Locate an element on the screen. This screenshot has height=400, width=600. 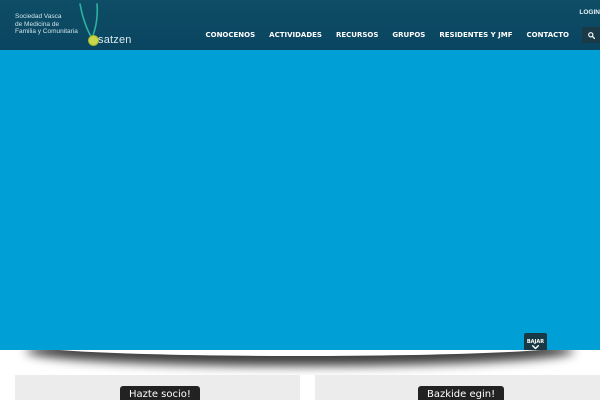
nav-item-grupos: GRUPOS is located at coordinates (408, 35).